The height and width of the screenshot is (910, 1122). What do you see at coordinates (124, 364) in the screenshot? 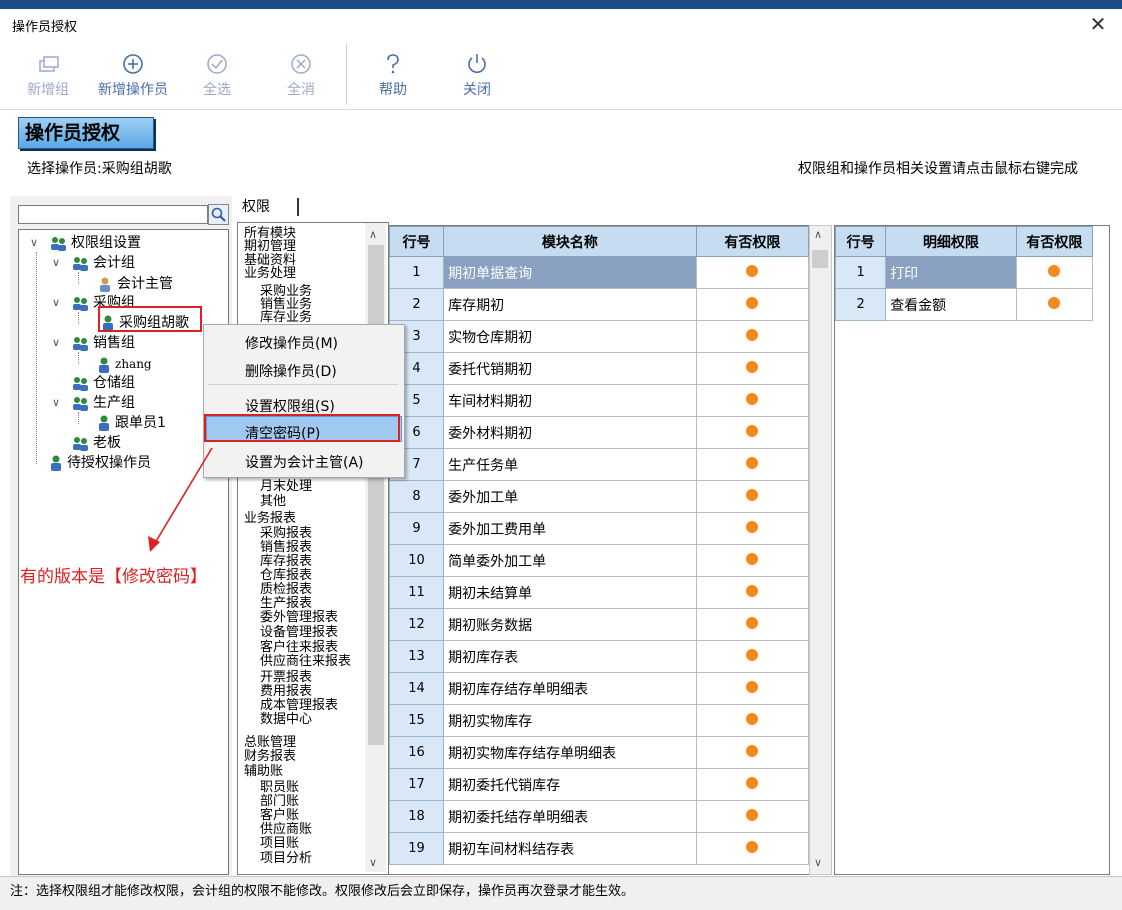
I see `tree-node-sales-user: zhang` at bounding box center [124, 364].